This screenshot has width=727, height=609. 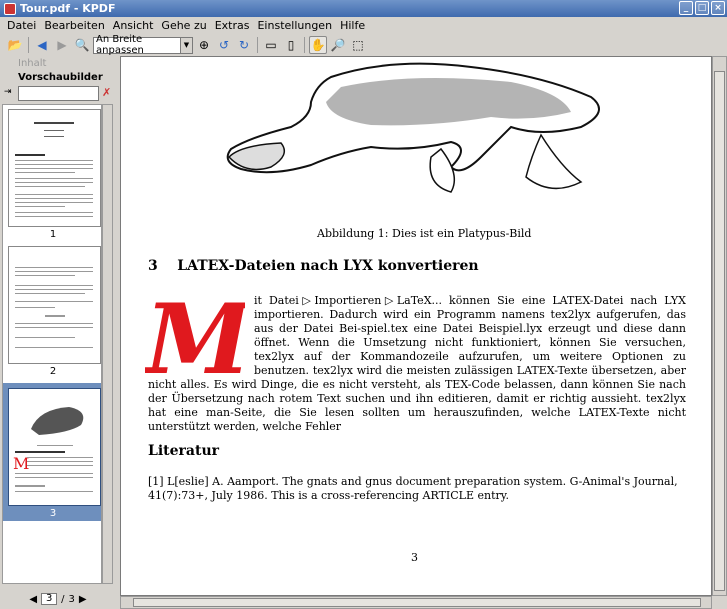 What do you see at coordinates (49, 599) in the screenshot?
I see `page-input: 3` at bounding box center [49, 599].